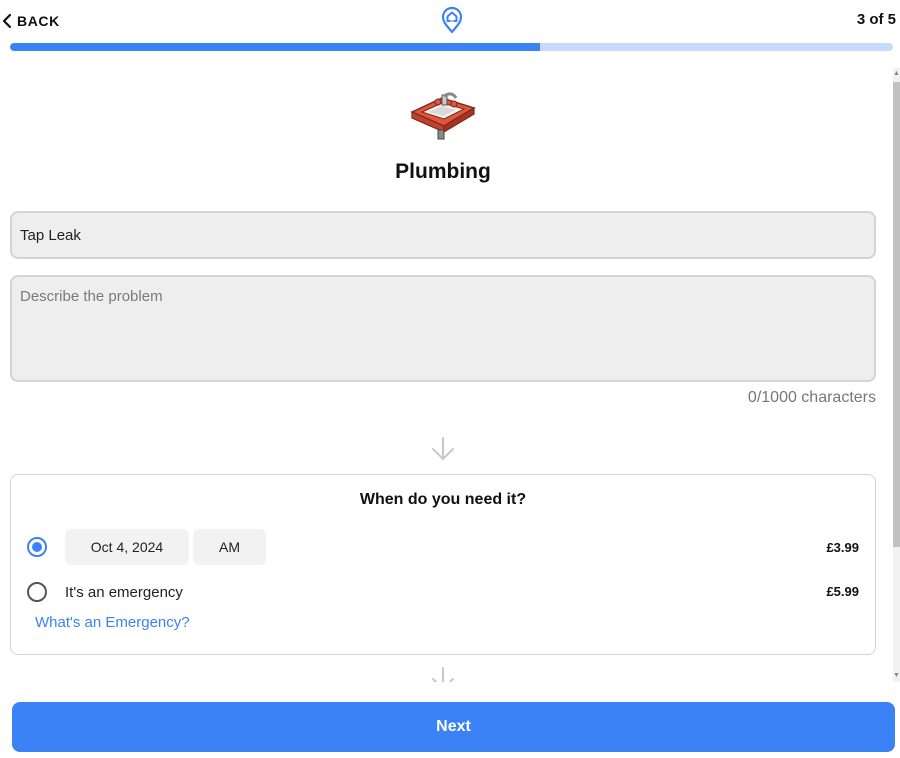 Image resolution: width=900 pixels, height=758 pixels. Describe the element at coordinates (811, 397) in the screenshot. I see `character-counter: 0/1000 characters` at that location.